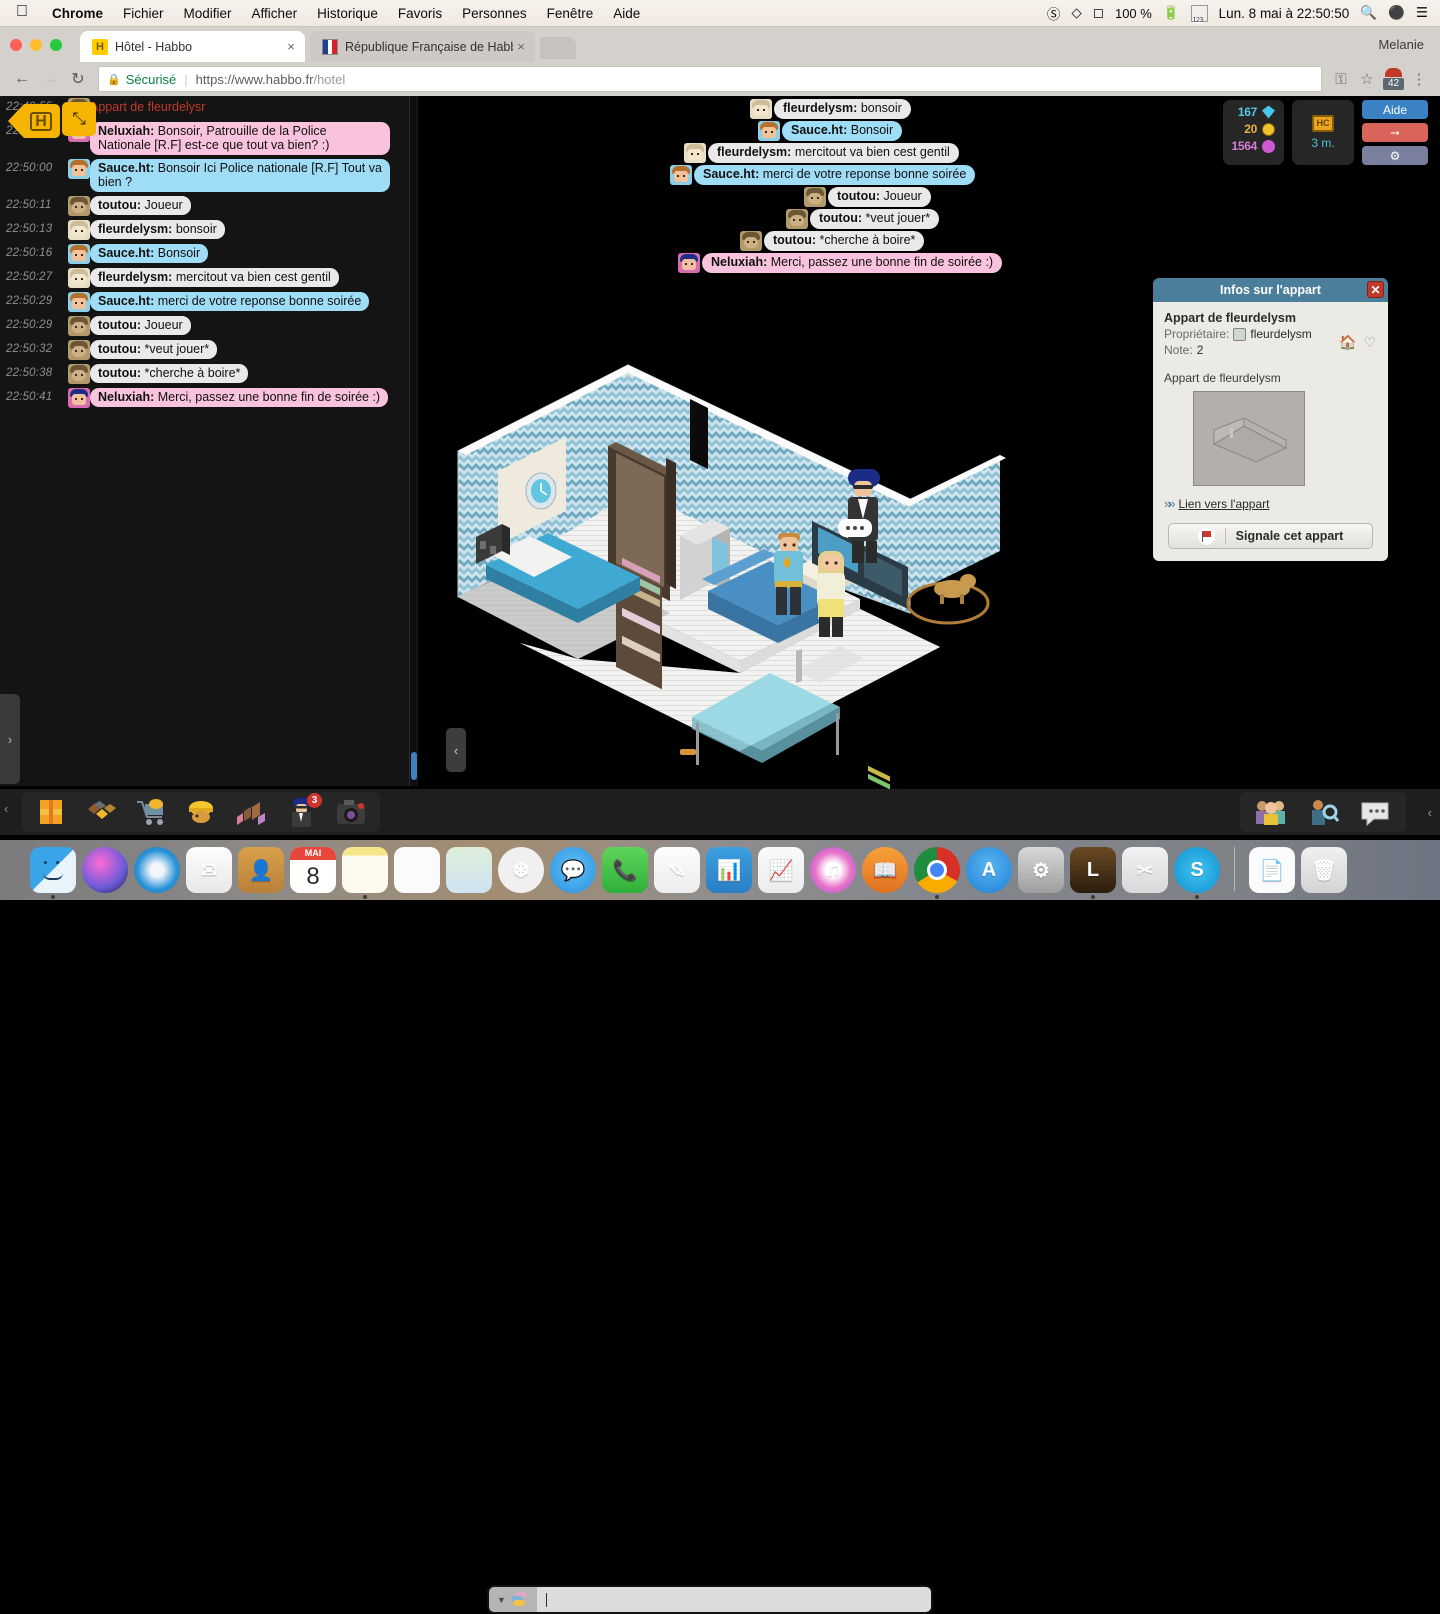 The image size is (1440, 1614). I want to click on dock-item-itunes: ♫, so click(833, 870).